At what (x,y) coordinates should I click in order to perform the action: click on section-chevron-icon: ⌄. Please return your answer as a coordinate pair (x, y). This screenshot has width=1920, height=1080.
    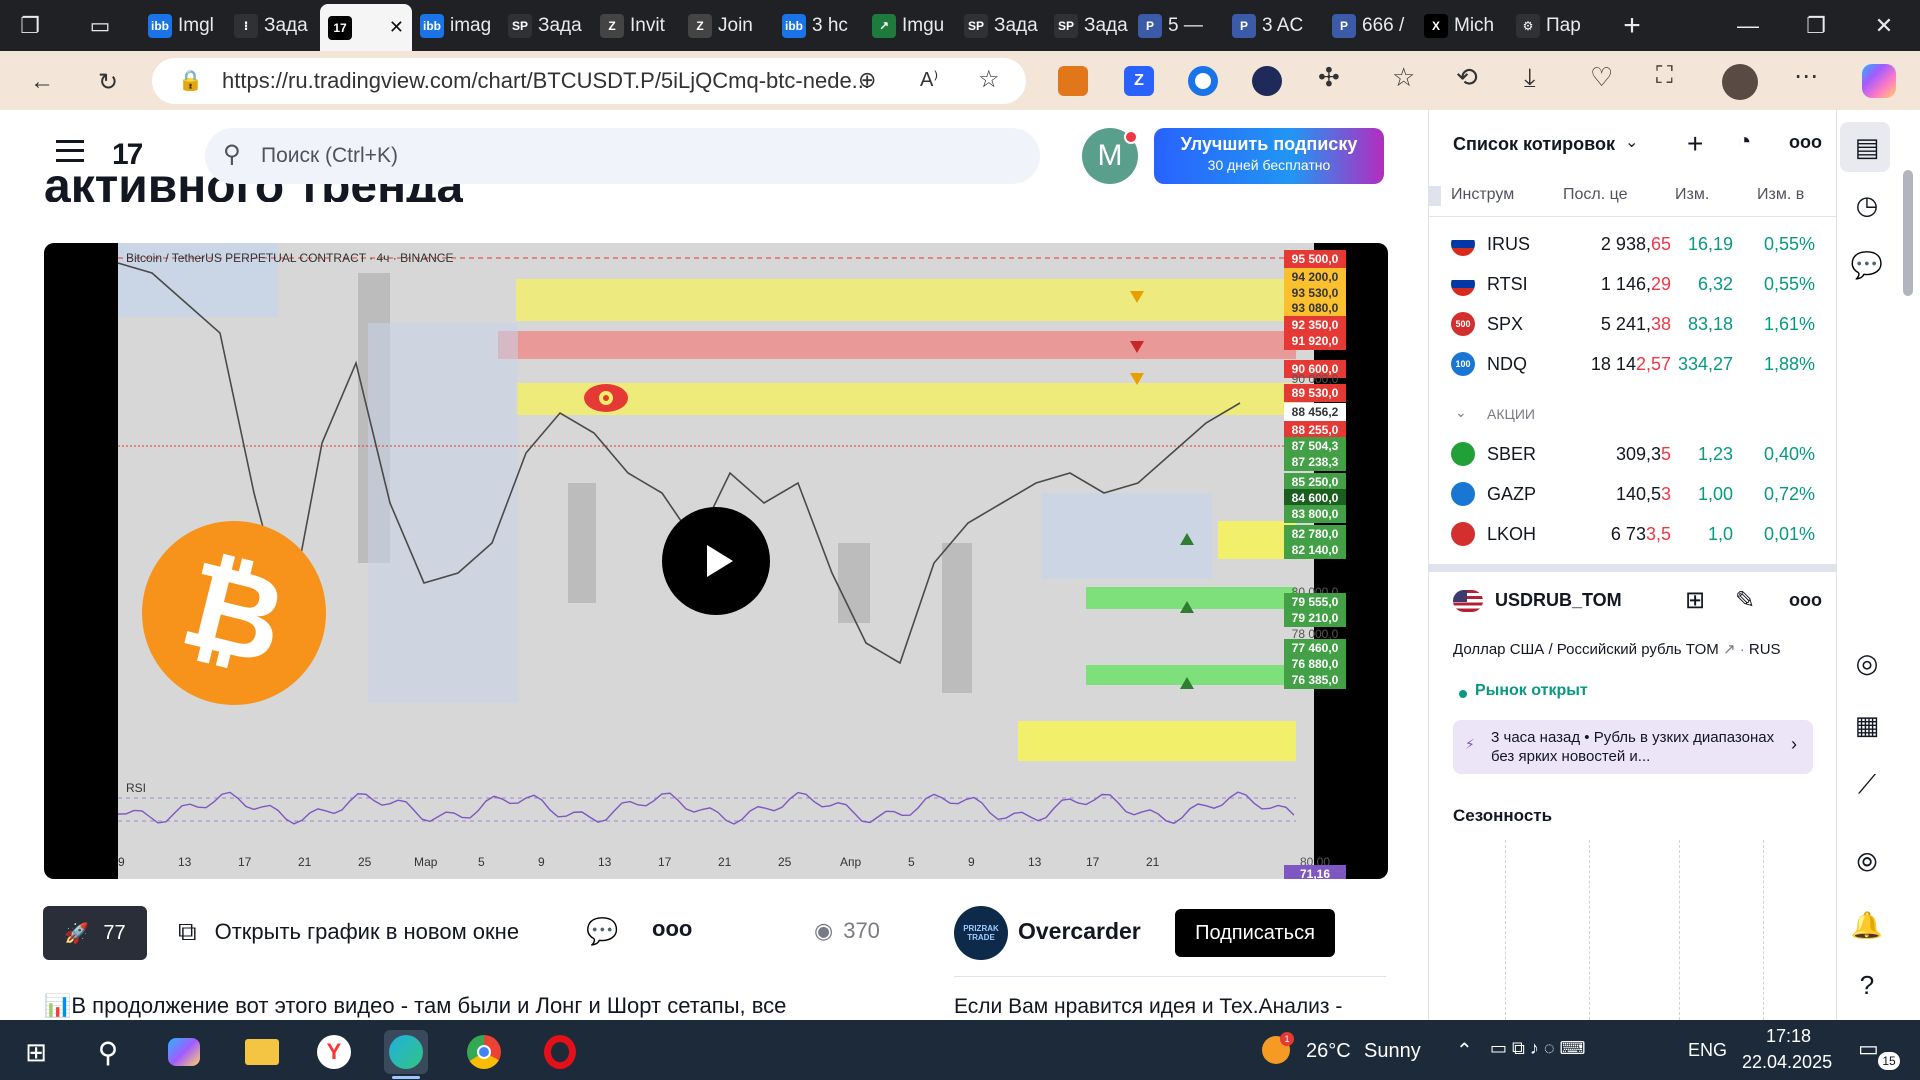
    Looking at the image, I should click on (1461, 412).